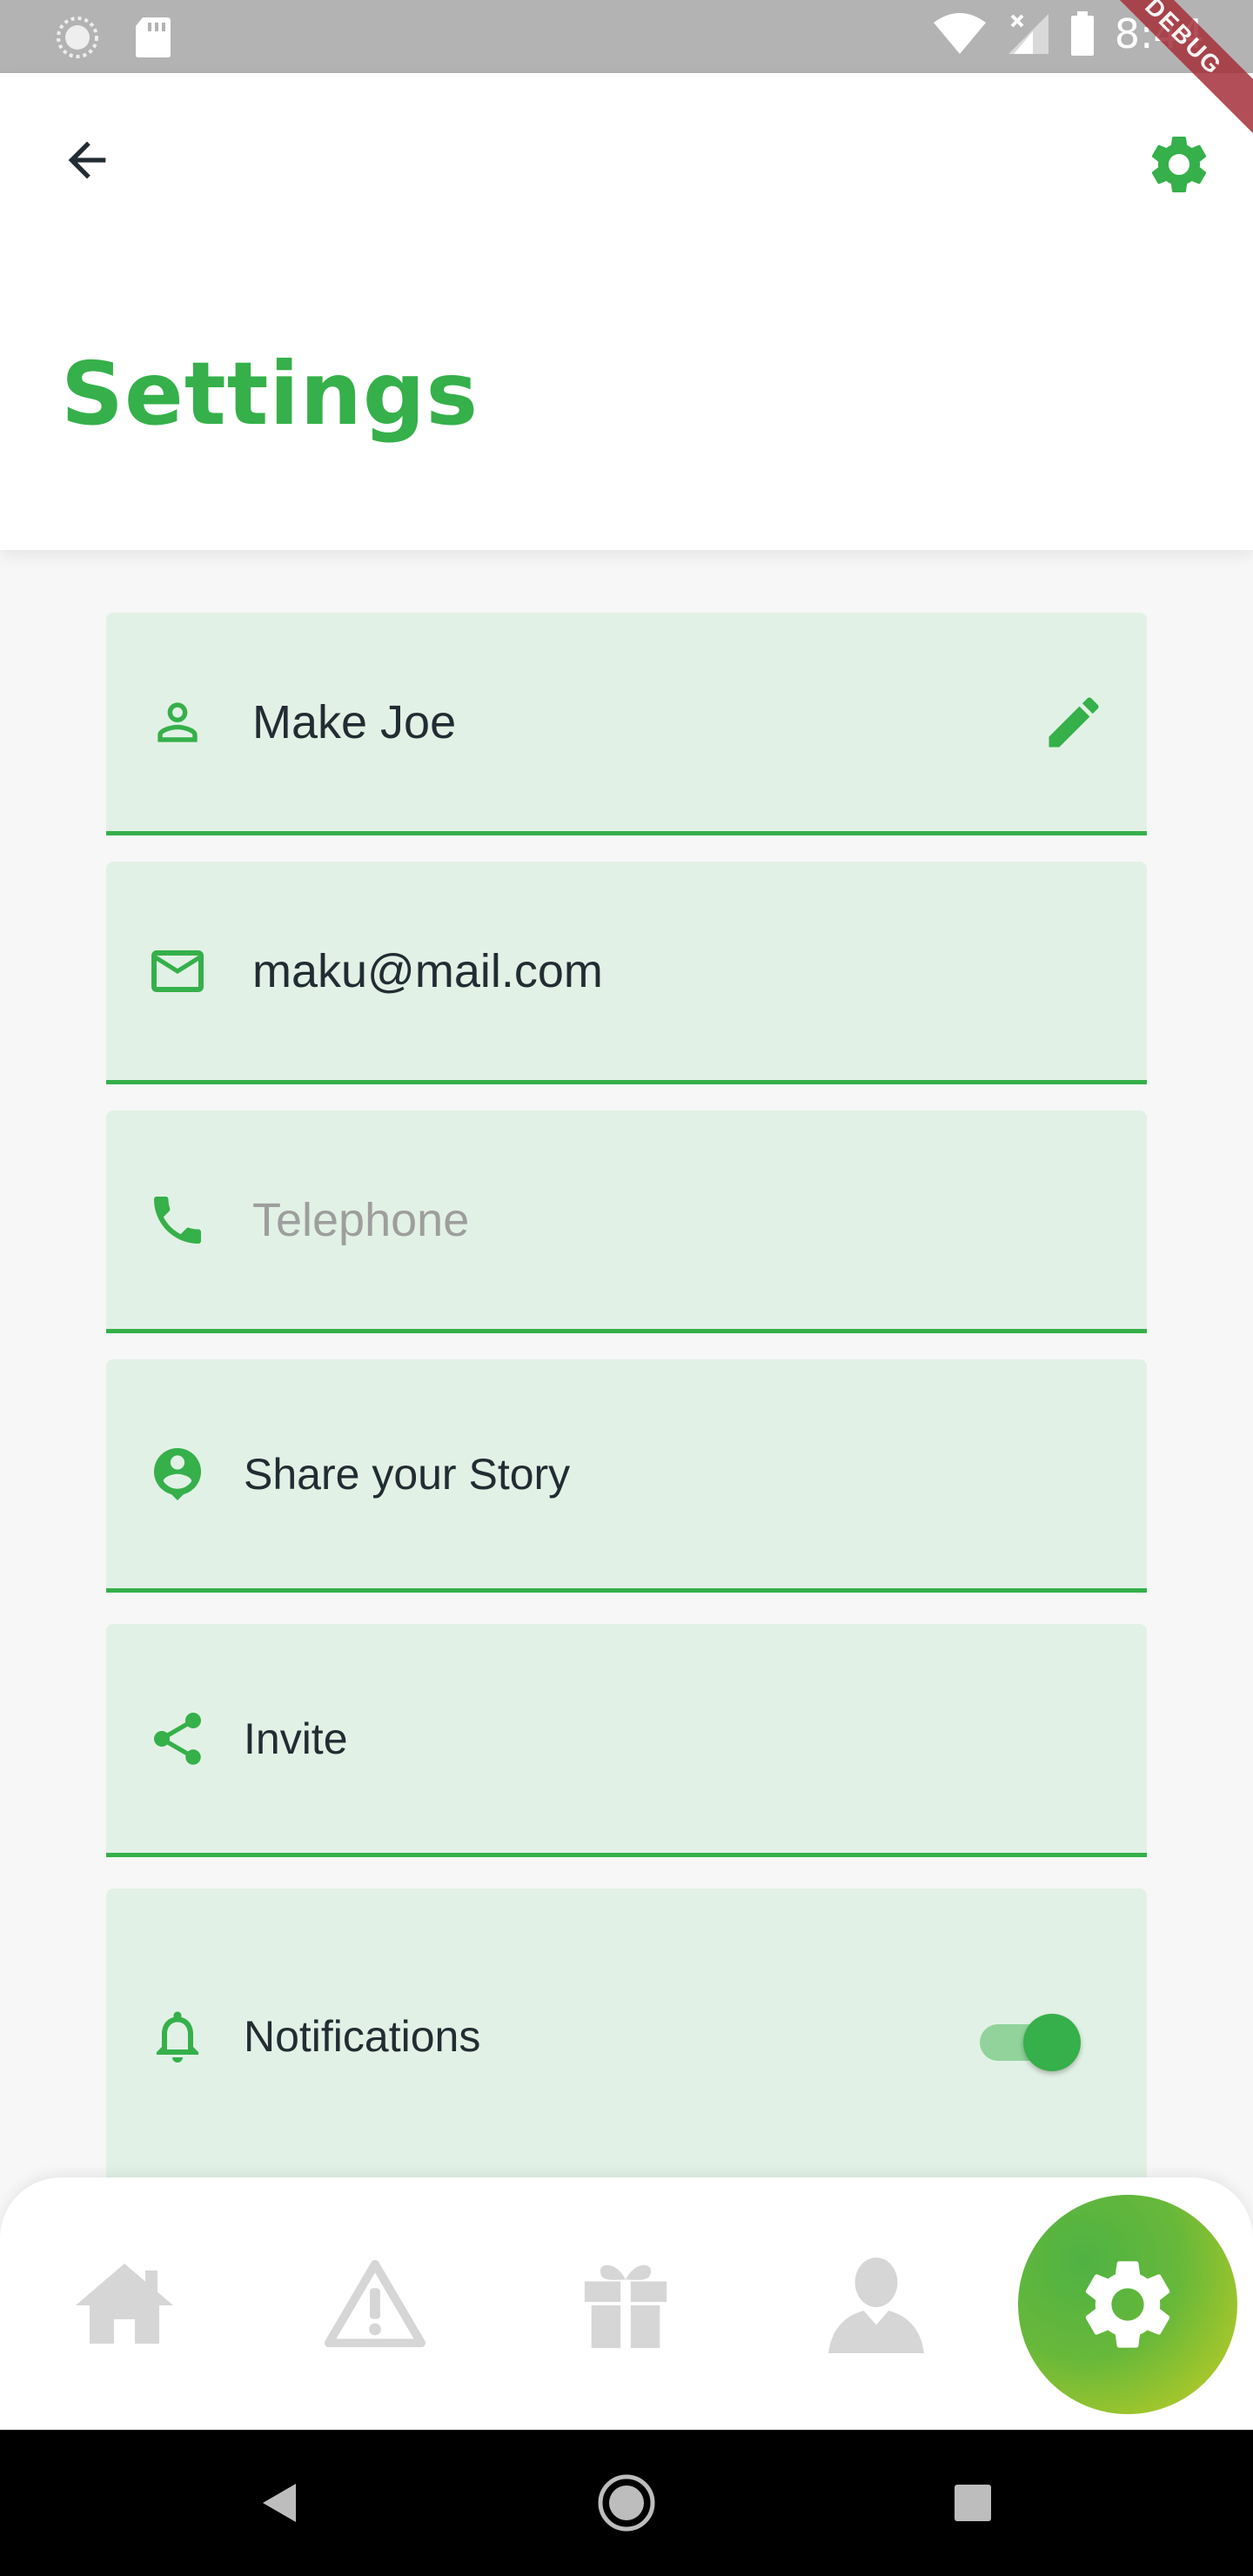  I want to click on status-left-icons, so click(114, 37).